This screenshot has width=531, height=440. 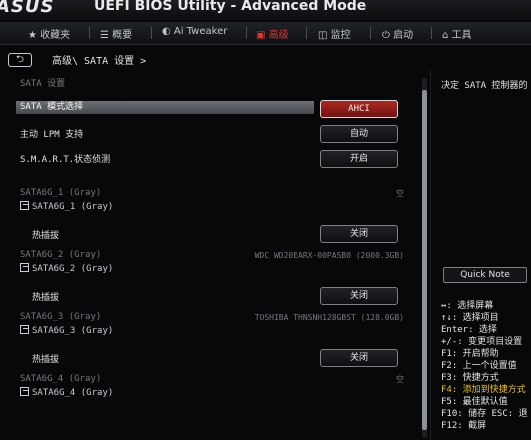 What do you see at coordinates (484, 414) in the screenshot?
I see `shortcut-item: F10: 储存 ESC: 退` at bounding box center [484, 414].